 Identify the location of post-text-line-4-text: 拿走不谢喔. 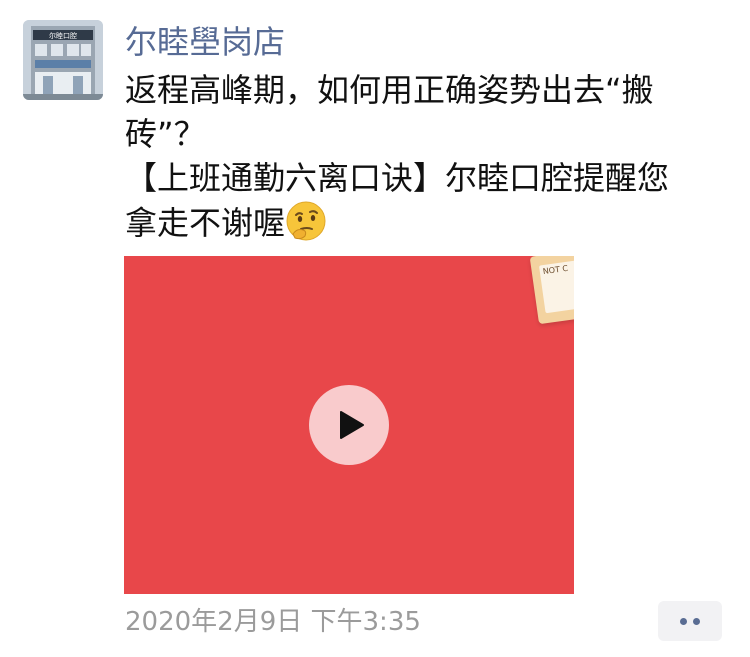
(205, 223).